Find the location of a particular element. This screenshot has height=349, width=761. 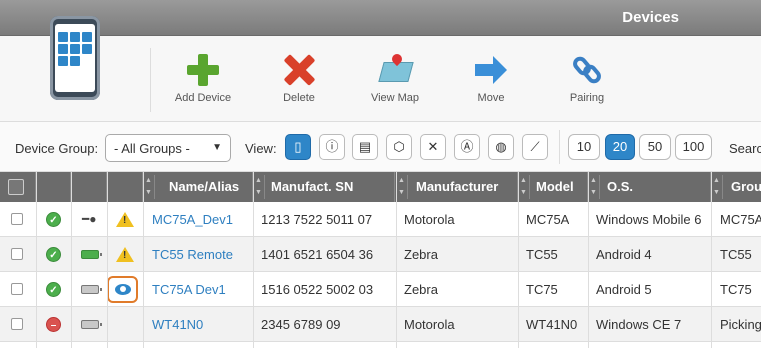

search-label: Searc is located at coordinates (745, 148).